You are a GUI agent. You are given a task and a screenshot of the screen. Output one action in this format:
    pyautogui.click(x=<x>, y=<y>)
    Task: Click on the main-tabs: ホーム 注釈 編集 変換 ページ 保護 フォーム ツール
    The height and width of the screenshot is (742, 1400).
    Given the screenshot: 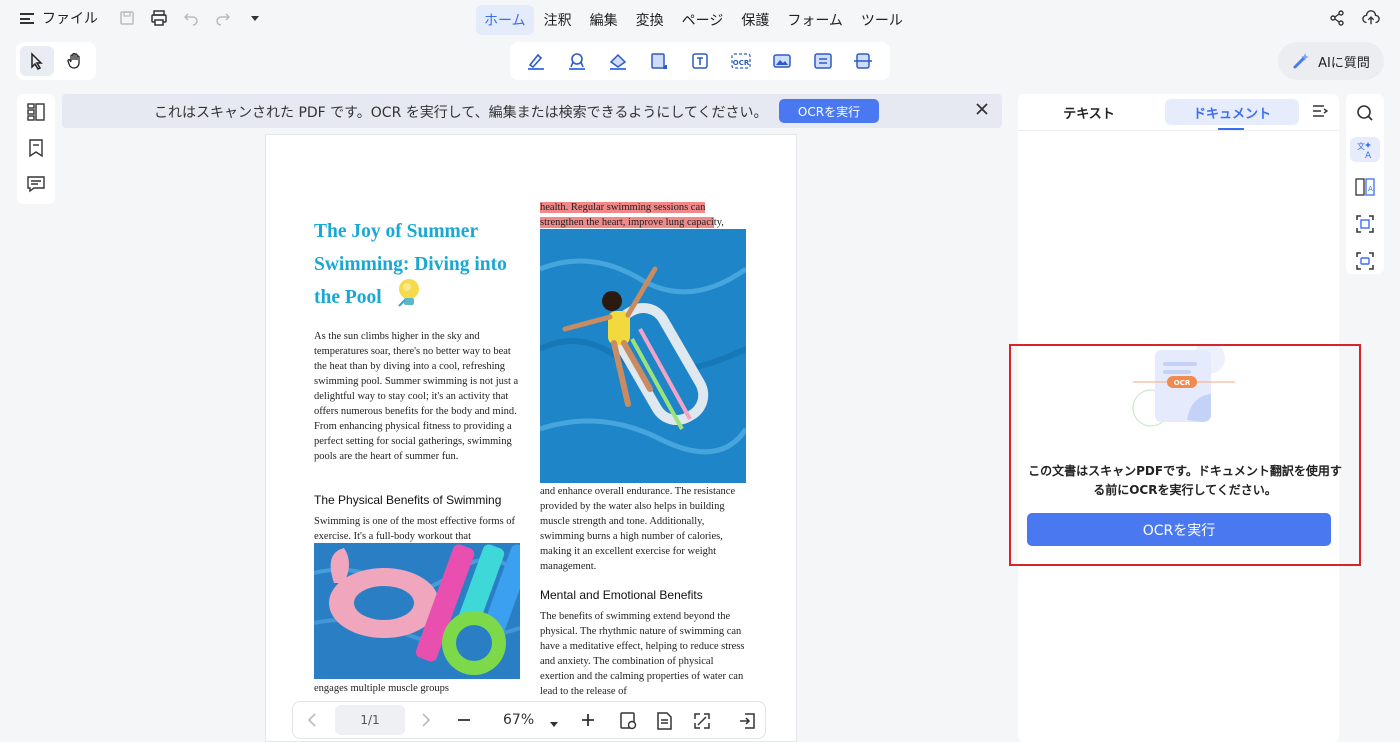 What is the action you would take?
    pyautogui.click(x=693, y=20)
    